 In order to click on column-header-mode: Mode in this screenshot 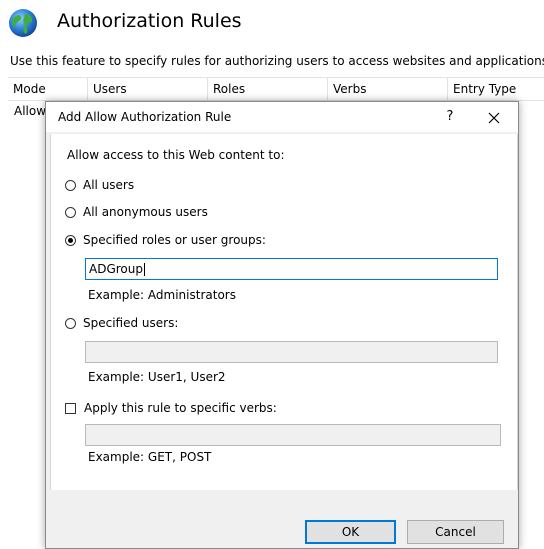, I will do `click(48, 89)`.